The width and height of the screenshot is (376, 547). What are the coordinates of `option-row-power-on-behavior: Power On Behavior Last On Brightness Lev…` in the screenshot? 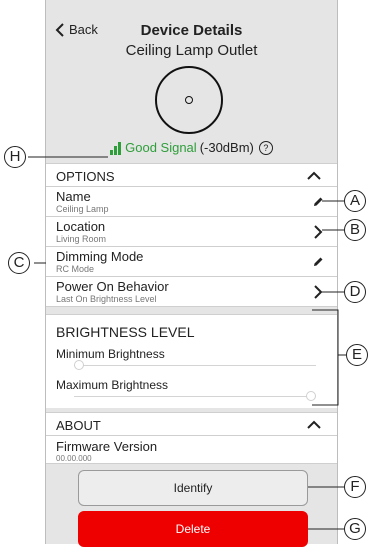 It's located at (191, 292).